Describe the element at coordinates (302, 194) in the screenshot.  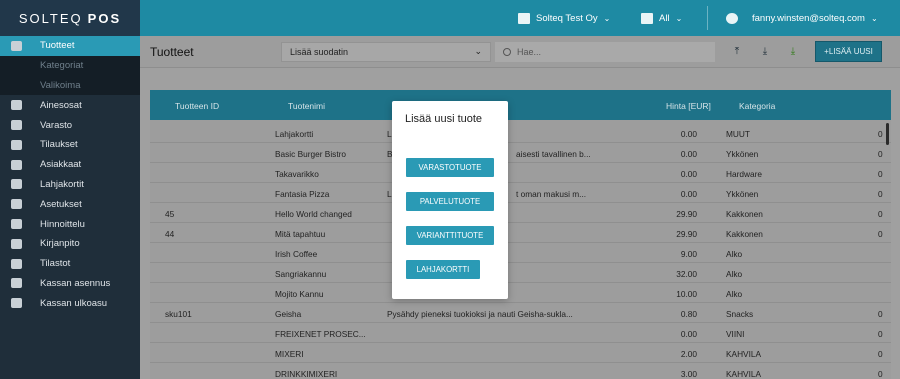
I see `cell-name: Fantasia Pizza` at that location.